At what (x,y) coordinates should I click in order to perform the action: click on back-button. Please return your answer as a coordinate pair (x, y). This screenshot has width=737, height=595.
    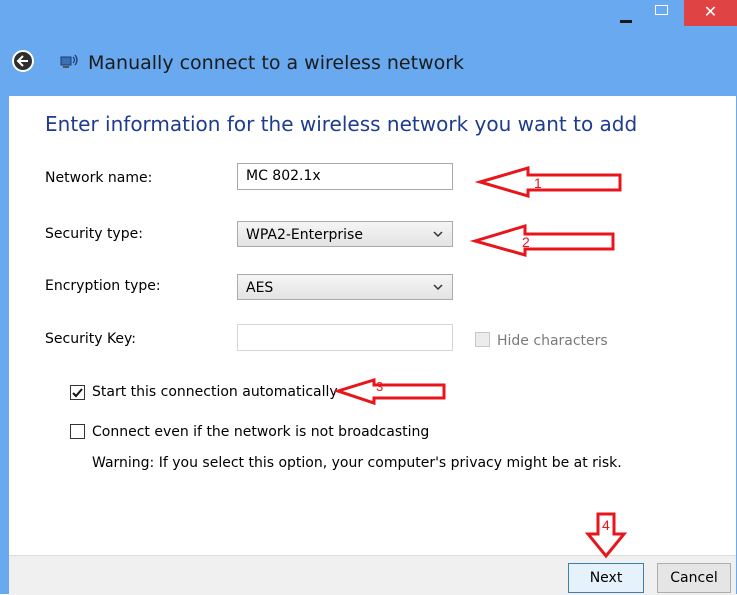
    Looking at the image, I should click on (23, 61).